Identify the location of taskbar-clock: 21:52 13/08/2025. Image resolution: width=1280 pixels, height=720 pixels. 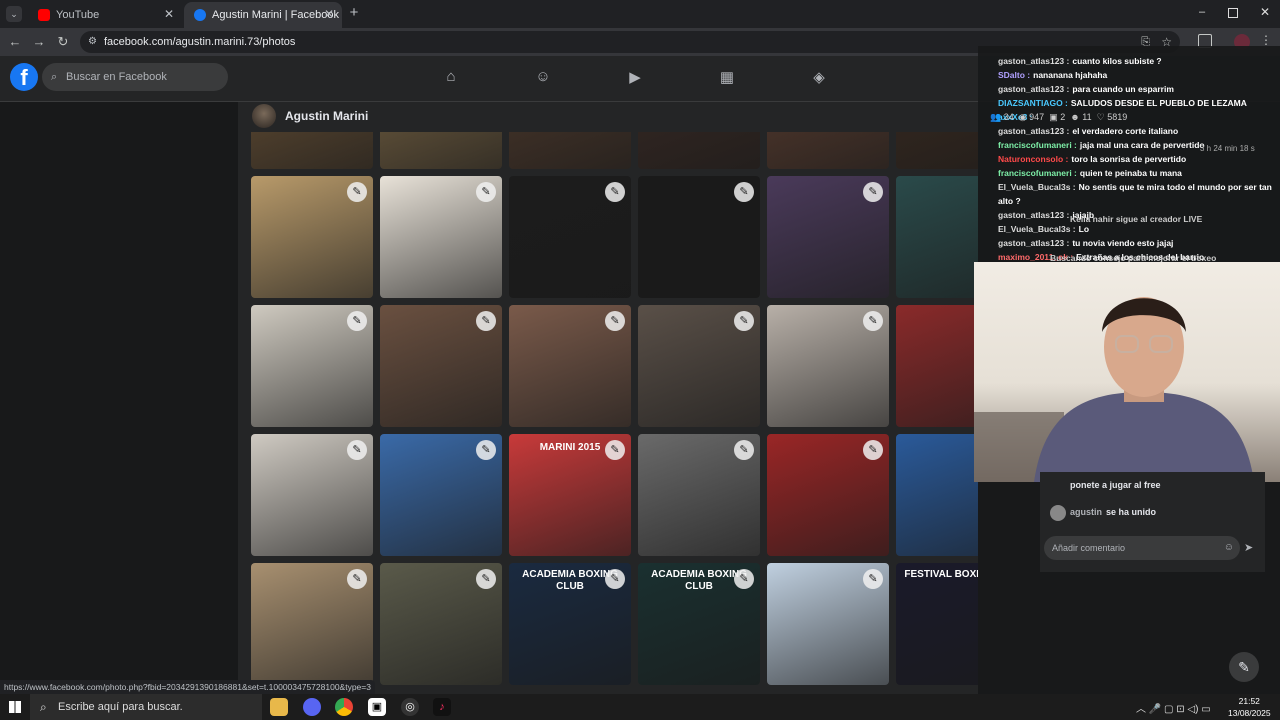
(1249, 707).